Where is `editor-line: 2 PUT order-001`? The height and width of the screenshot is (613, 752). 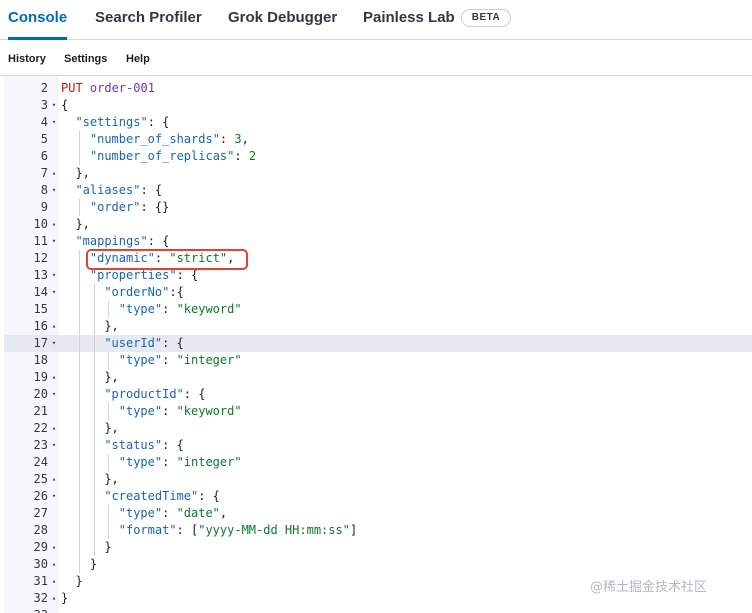 editor-line: 2 PUT order-001 is located at coordinates (378, 88).